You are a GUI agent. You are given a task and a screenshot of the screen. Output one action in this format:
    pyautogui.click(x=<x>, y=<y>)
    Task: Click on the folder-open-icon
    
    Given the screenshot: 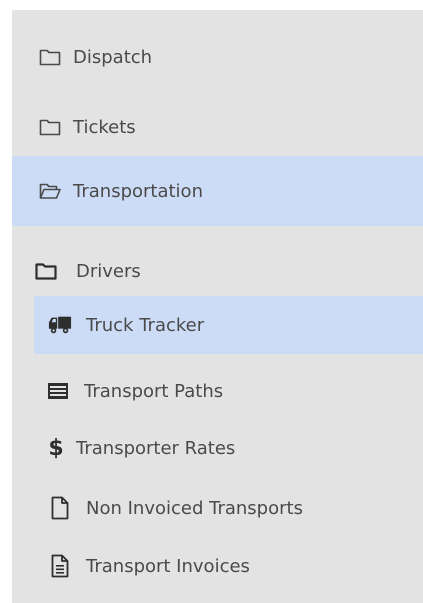 What is the action you would take?
    pyautogui.click(x=50, y=191)
    